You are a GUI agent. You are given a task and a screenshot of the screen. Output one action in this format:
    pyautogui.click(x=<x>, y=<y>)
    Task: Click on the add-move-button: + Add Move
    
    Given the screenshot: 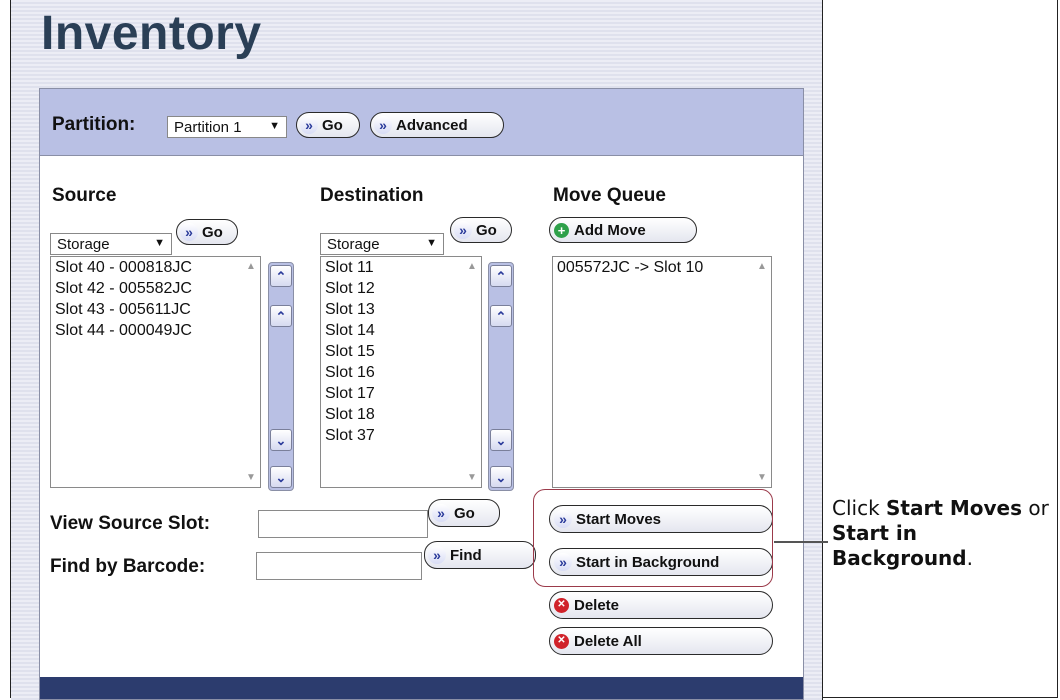 What is the action you would take?
    pyautogui.click(x=623, y=230)
    